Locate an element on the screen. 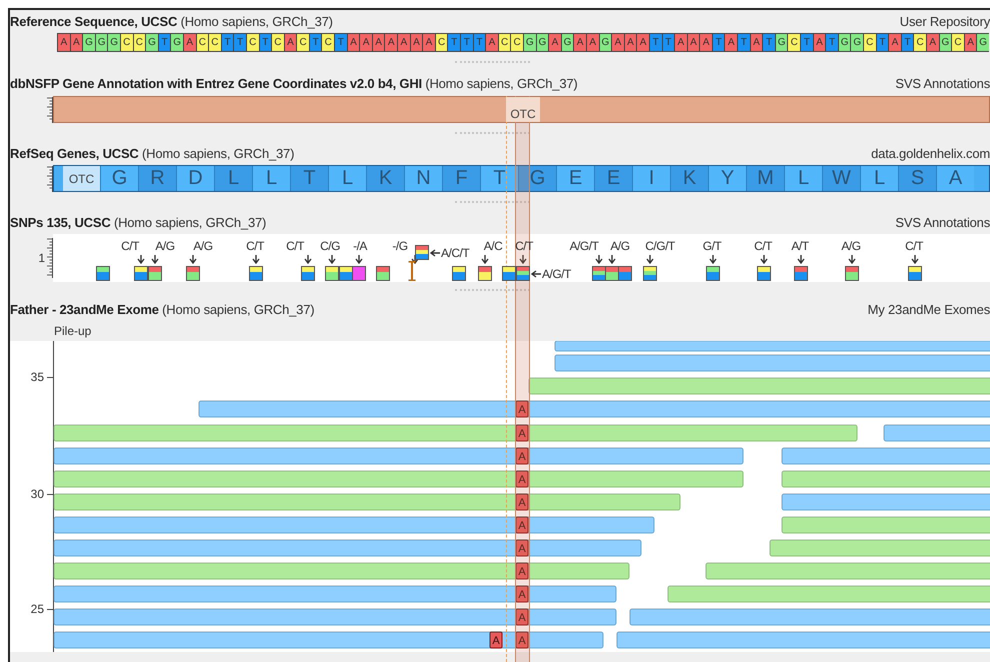  gene-bar: OTC is located at coordinates (521, 109).